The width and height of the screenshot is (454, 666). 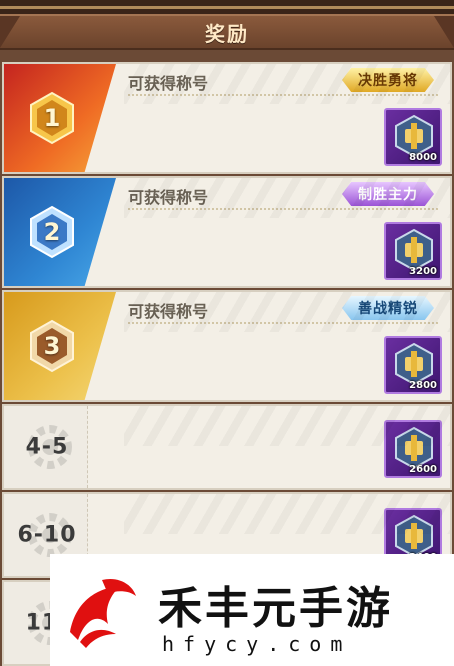 I want to click on reward-row-rank-4-5: 4-5 2600, so click(x=227, y=447).